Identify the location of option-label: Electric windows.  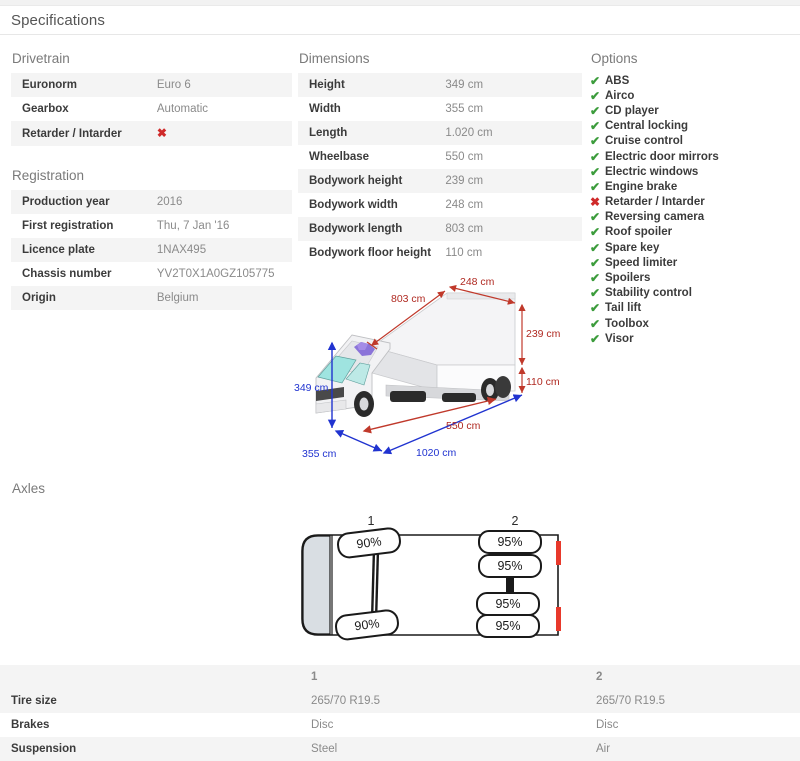
(652, 171).